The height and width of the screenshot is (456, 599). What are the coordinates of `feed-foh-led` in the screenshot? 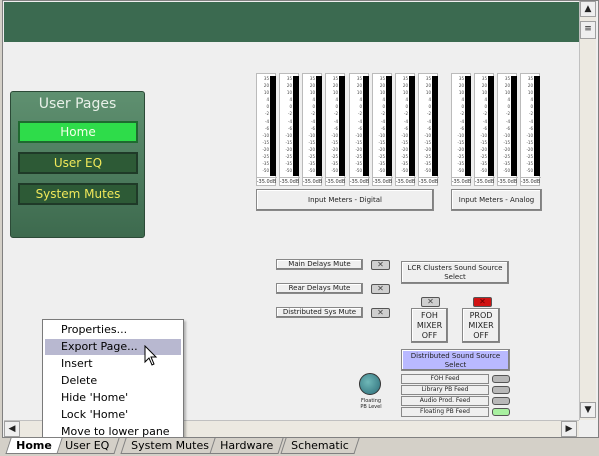 It's located at (501, 379).